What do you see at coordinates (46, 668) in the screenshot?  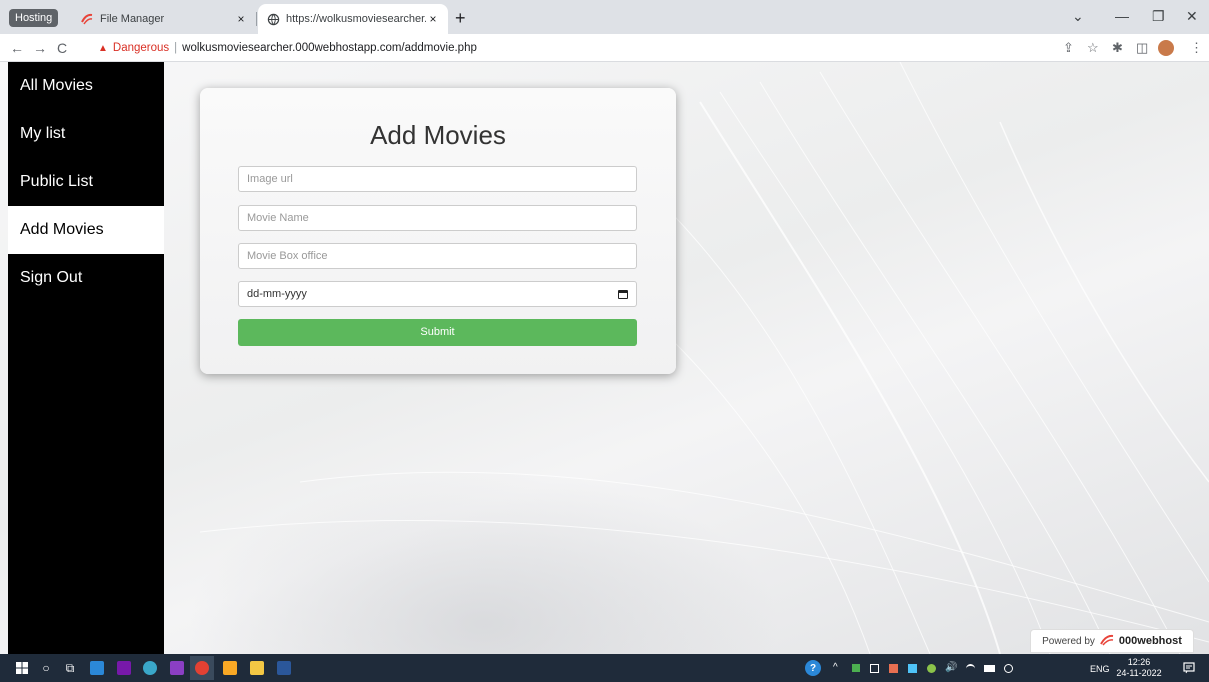 I see `search-icon: ○` at bounding box center [46, 668].